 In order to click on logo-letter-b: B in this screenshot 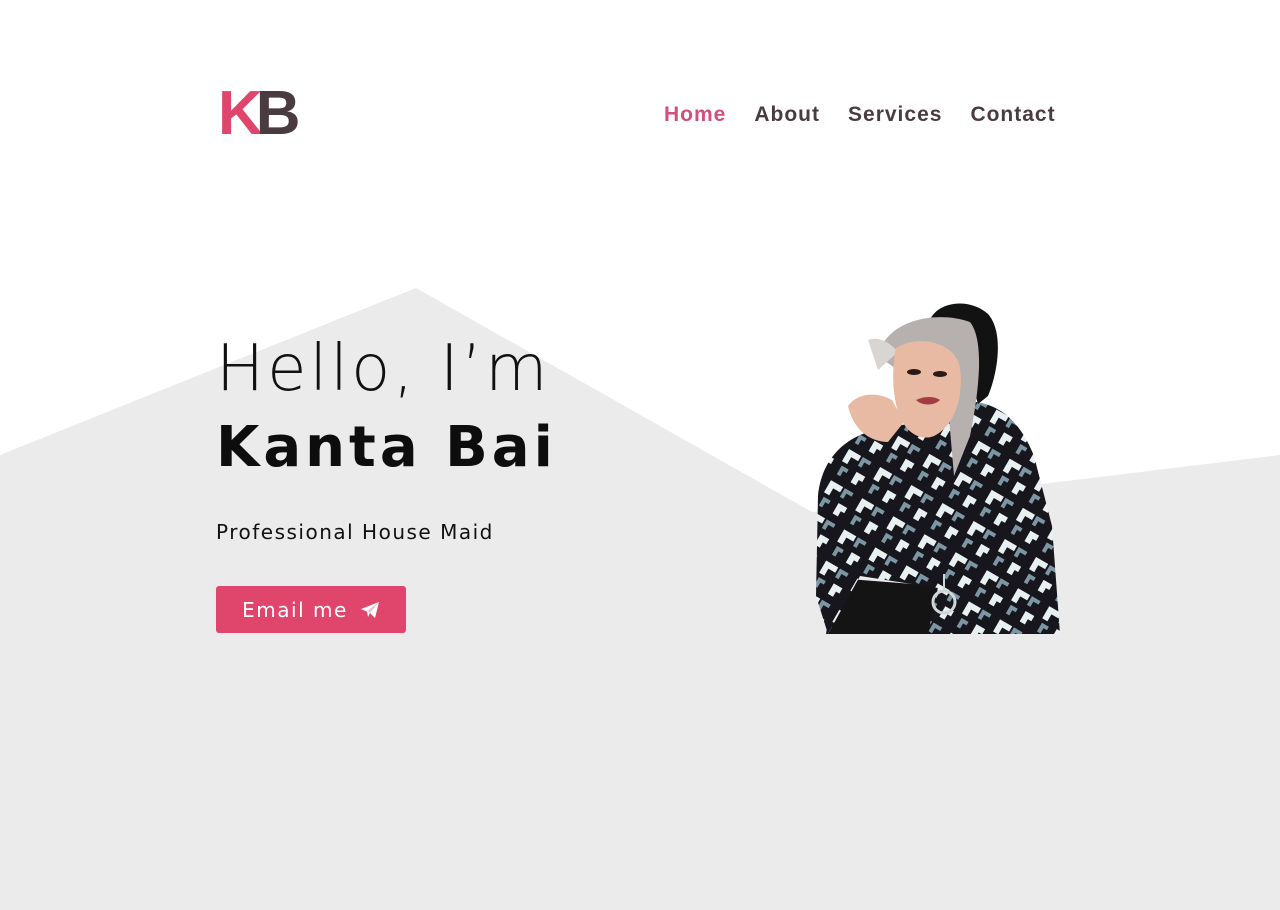, I will do `click(278, 113)`.